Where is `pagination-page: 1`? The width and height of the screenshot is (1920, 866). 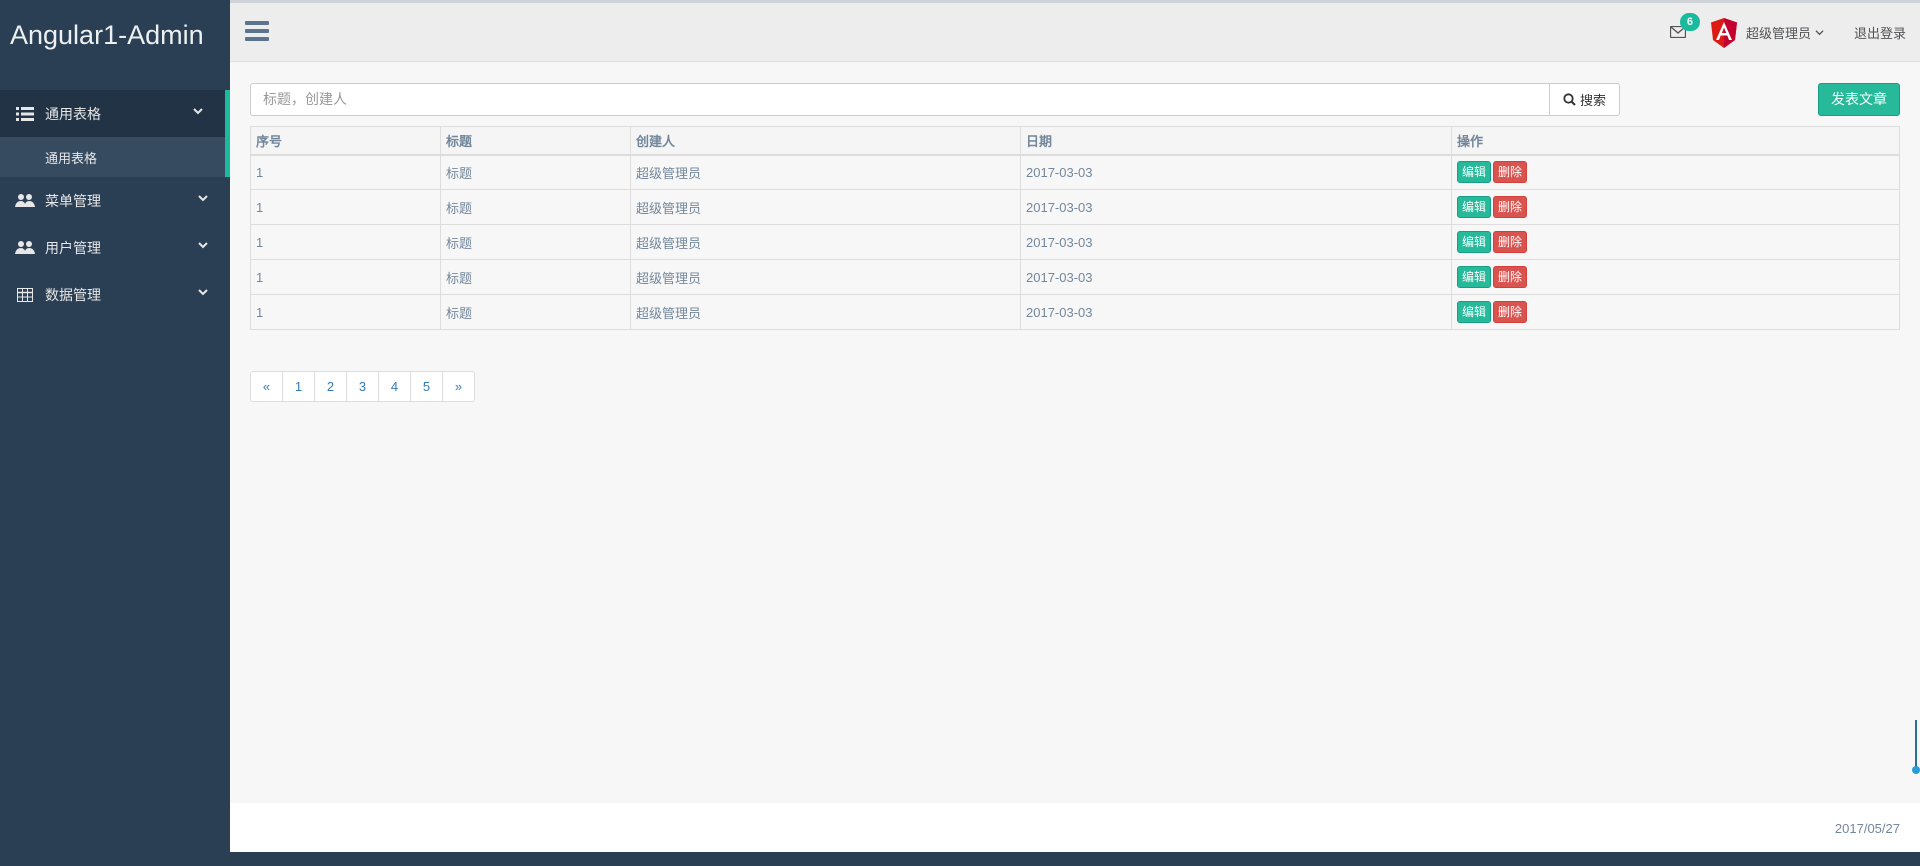
pagination-page: 1 is located at coordinates (298, 386).